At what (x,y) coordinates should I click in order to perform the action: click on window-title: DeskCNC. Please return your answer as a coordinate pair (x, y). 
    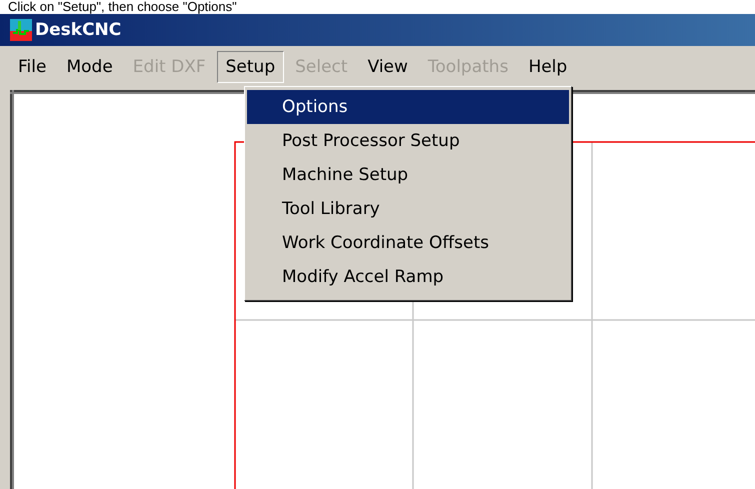
    Looking at the image, I should click on (78, 30).